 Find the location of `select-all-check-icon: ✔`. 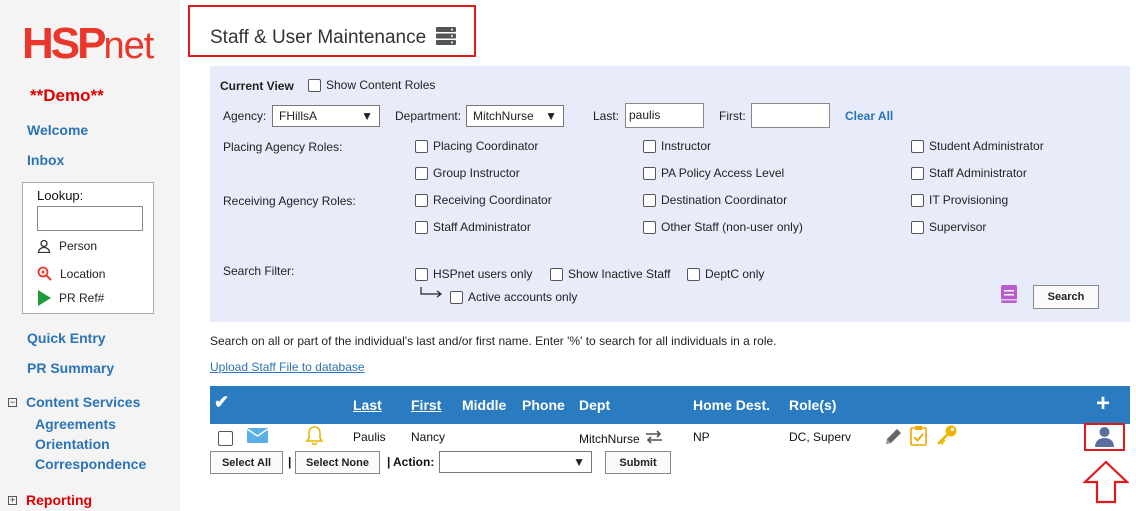

select-all-check-icon: ✔ is located at coordinates (221, 402).